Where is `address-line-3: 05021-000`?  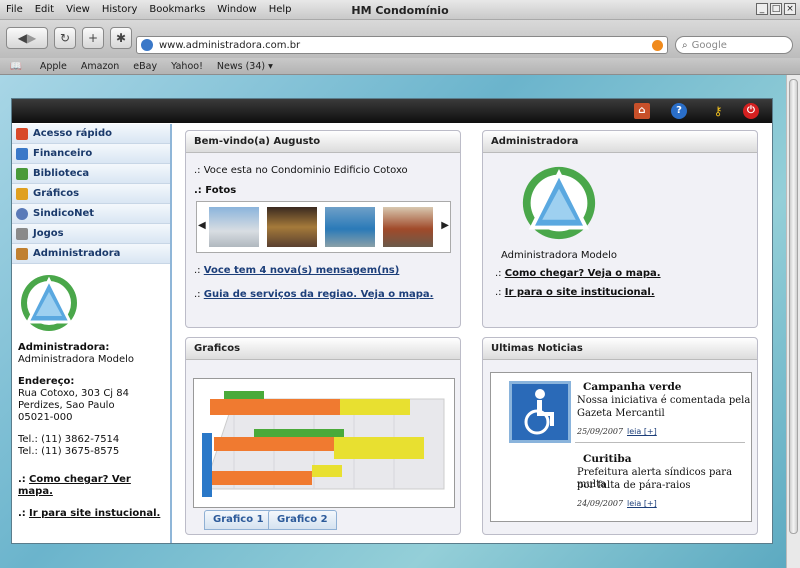 address-line-3: 05021-000 is located at coordinates (45, 417).